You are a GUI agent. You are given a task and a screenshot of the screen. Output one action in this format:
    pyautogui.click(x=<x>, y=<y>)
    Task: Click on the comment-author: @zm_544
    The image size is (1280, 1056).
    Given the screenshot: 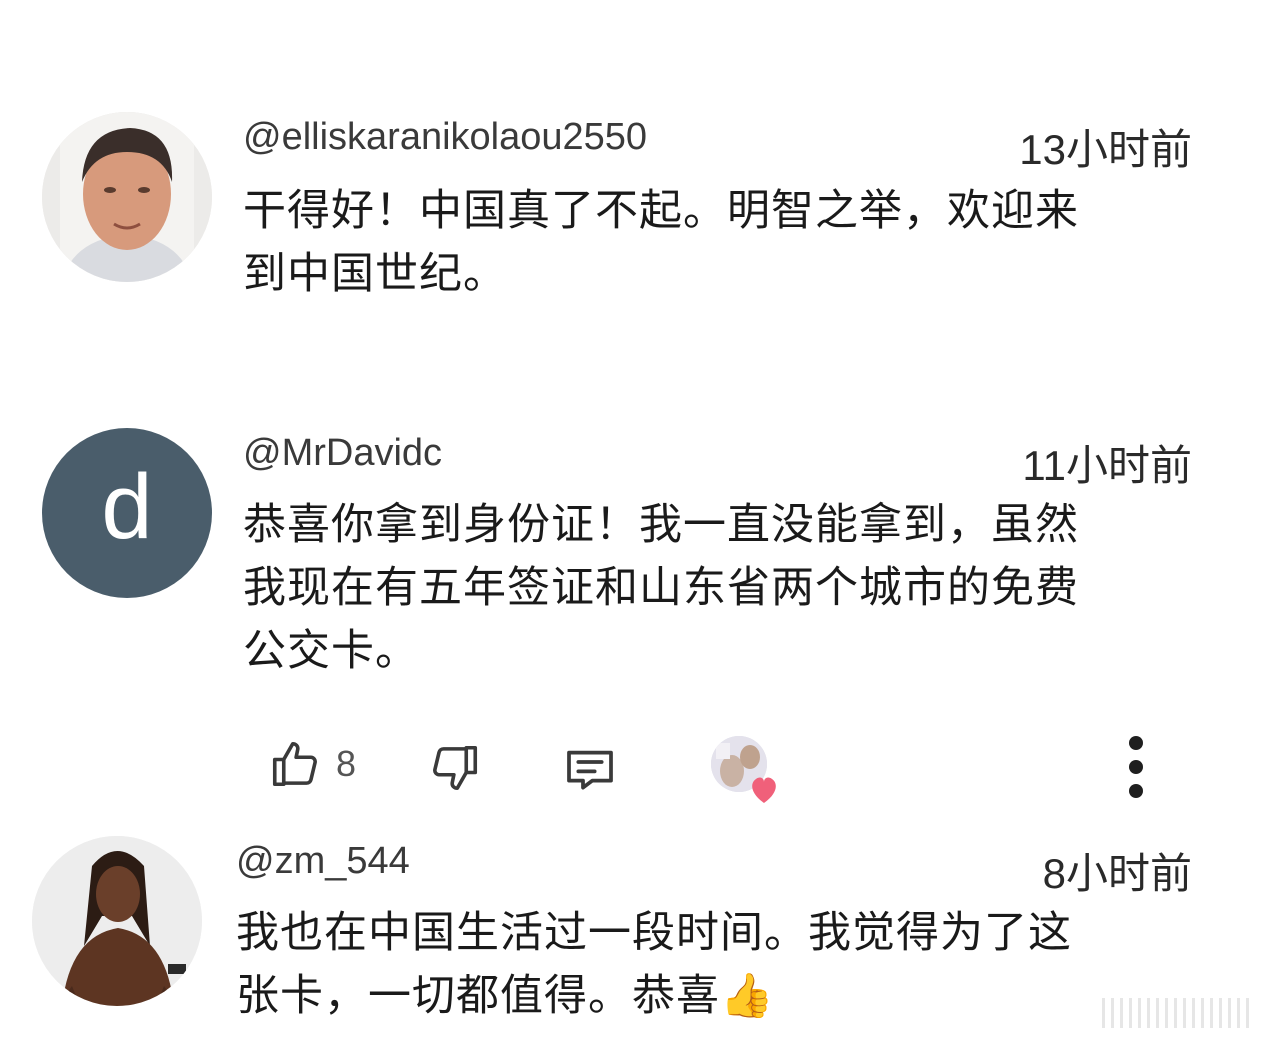 What is the action you would take?
    pyautogui.click(x=323, y=861)
    